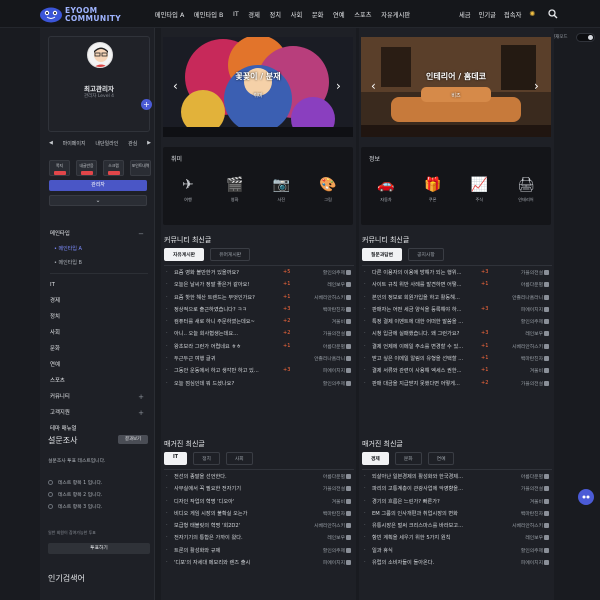 The height and width of the screenshot is (600, 600). I want to click on post-row: · 요즘 영화 볼만한거 있을까요? +5 할인의주제, so click(259, 275).